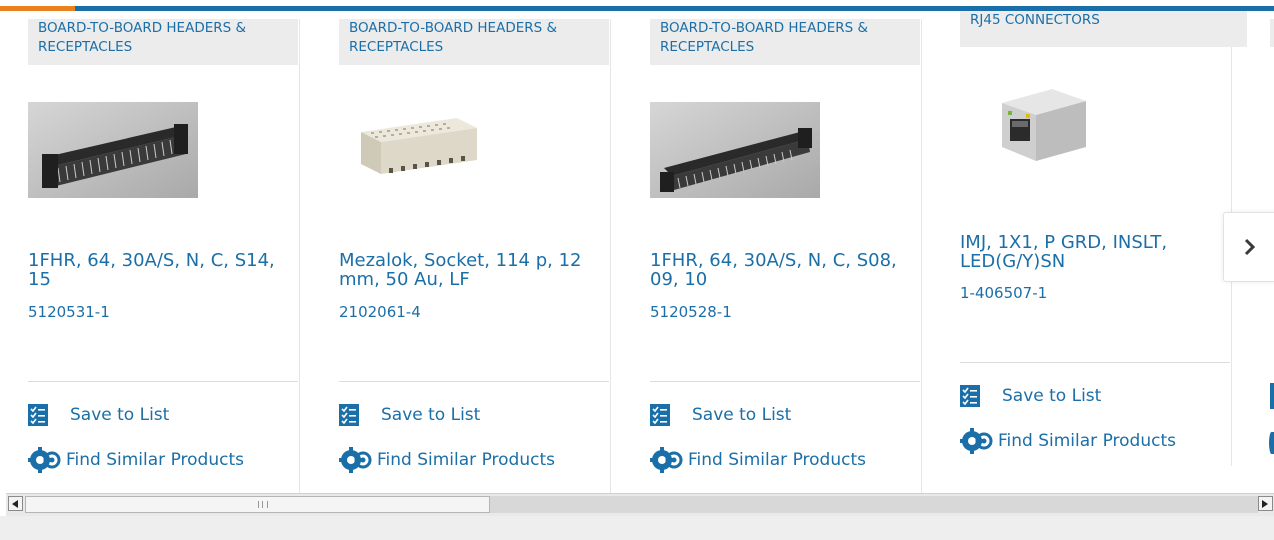  What do you see at coordinates (785, 270) in the screenshot?
I see `product-title-link: 1FHR, 64, 30A/S, N, C, S08, 09, 10` at bounding box center [785, 270].